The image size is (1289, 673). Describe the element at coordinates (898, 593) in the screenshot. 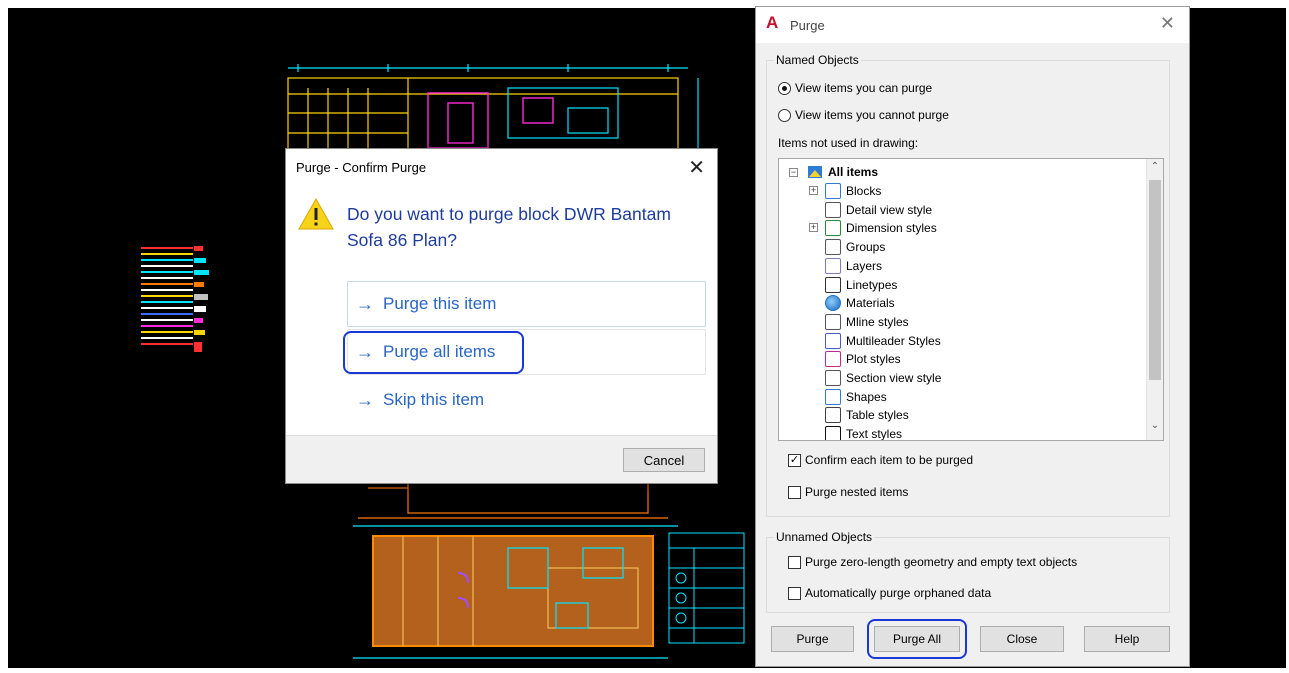

I see `checkbox-label: Automatically purge orphaned data` at that location.